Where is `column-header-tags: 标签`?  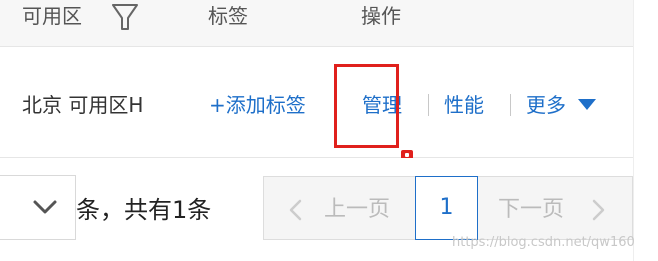
column-header-tags: 标签 is located at coordinates (228, 16).